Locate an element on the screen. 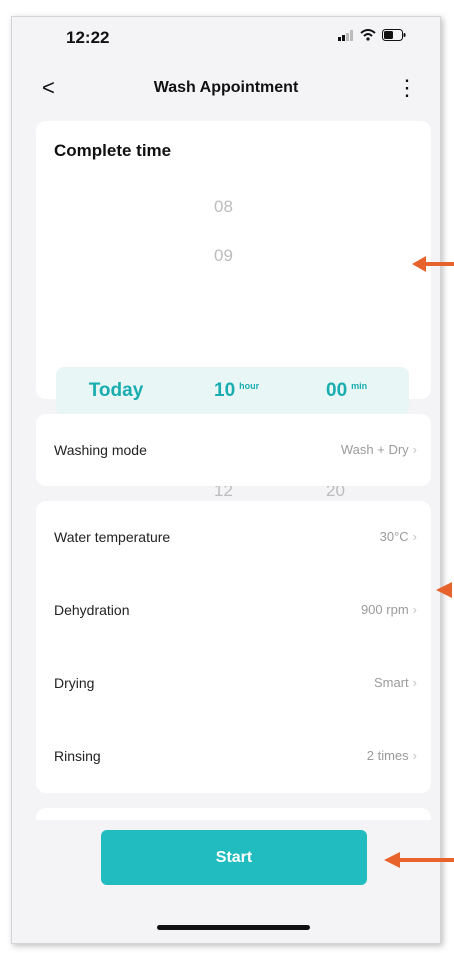  washing-mode-row: Washing mode Wash + Dry › is located at coordinates (233, 450).